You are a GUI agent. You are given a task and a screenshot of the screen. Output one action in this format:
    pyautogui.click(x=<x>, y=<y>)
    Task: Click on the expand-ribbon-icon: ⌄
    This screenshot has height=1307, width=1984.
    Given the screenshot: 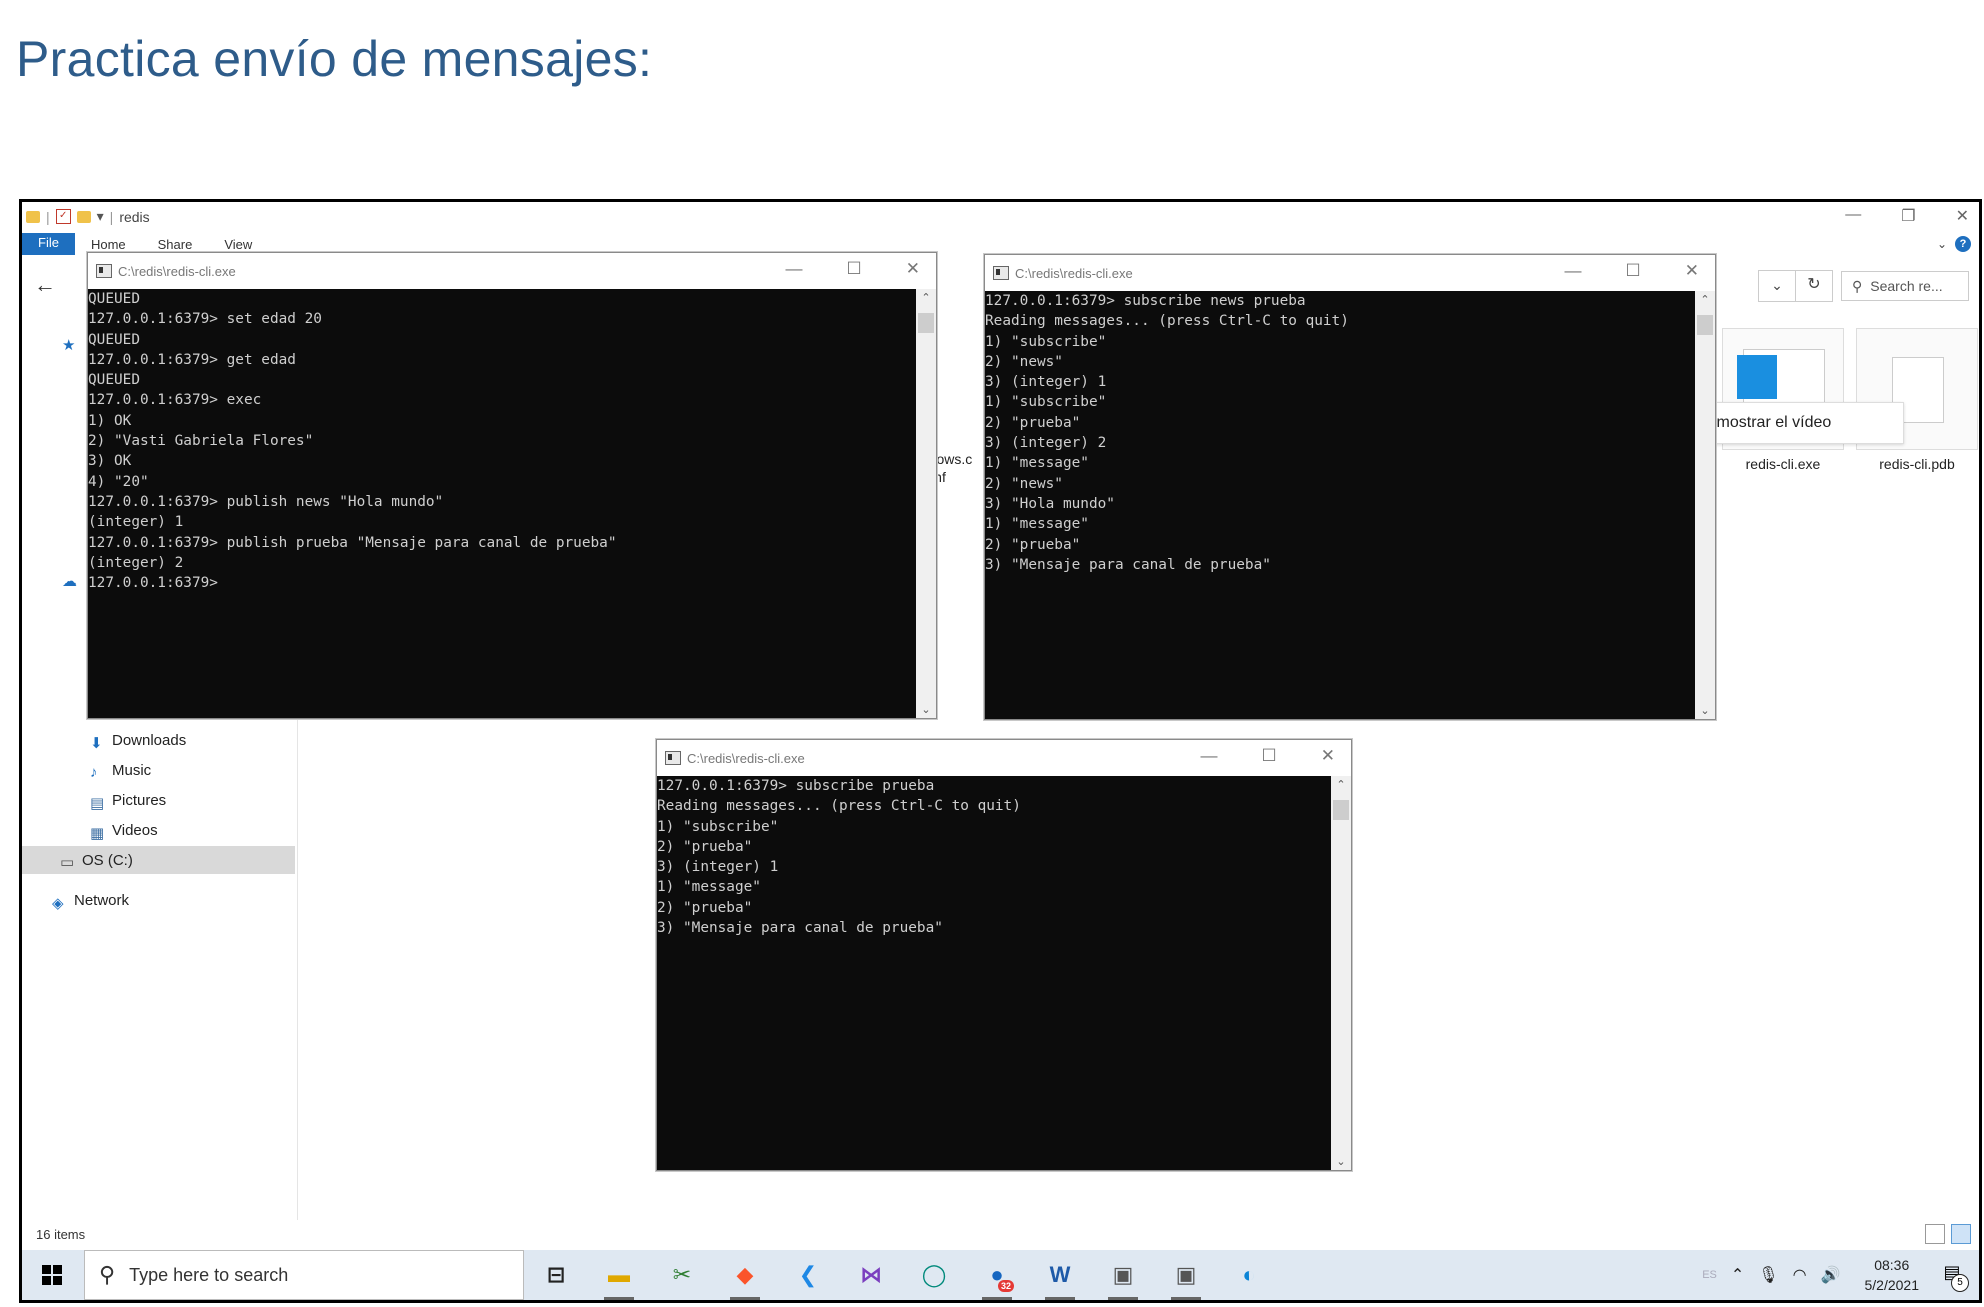 What is the action you would take?
    pyautogui.click(x=1942, y=244)
    